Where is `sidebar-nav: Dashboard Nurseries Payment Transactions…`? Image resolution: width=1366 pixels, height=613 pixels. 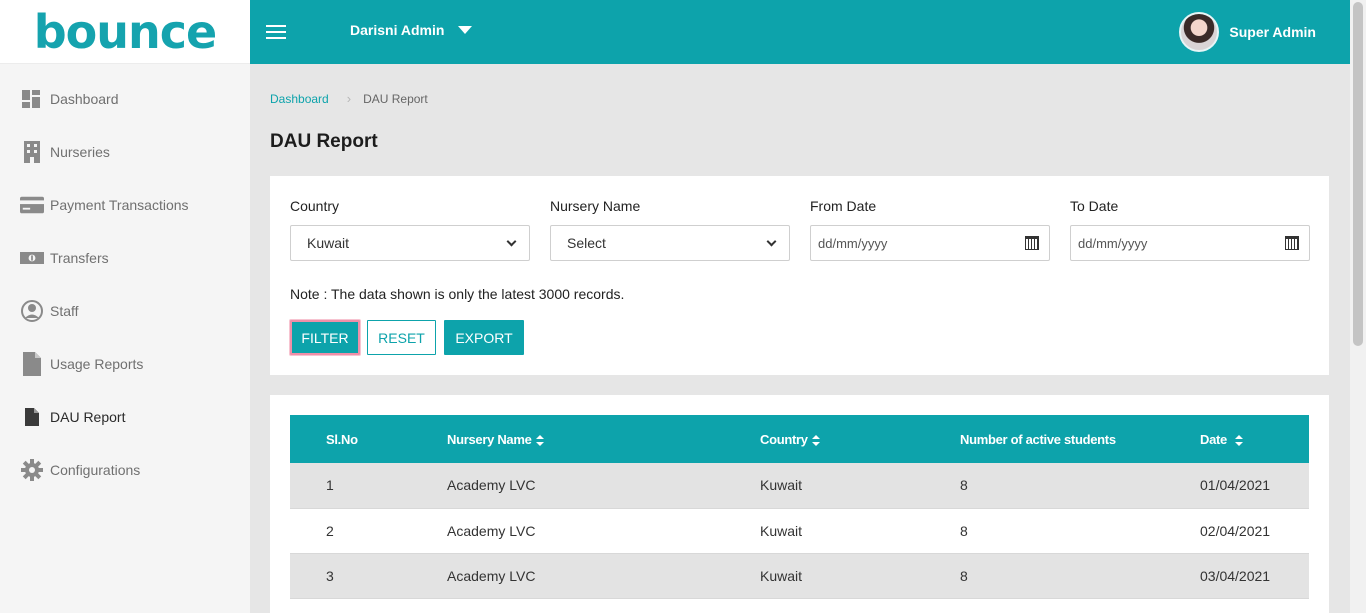 sidebar-nav: Dashboard Nurseries Payment Transactions… is located at coordinates (125, 280).